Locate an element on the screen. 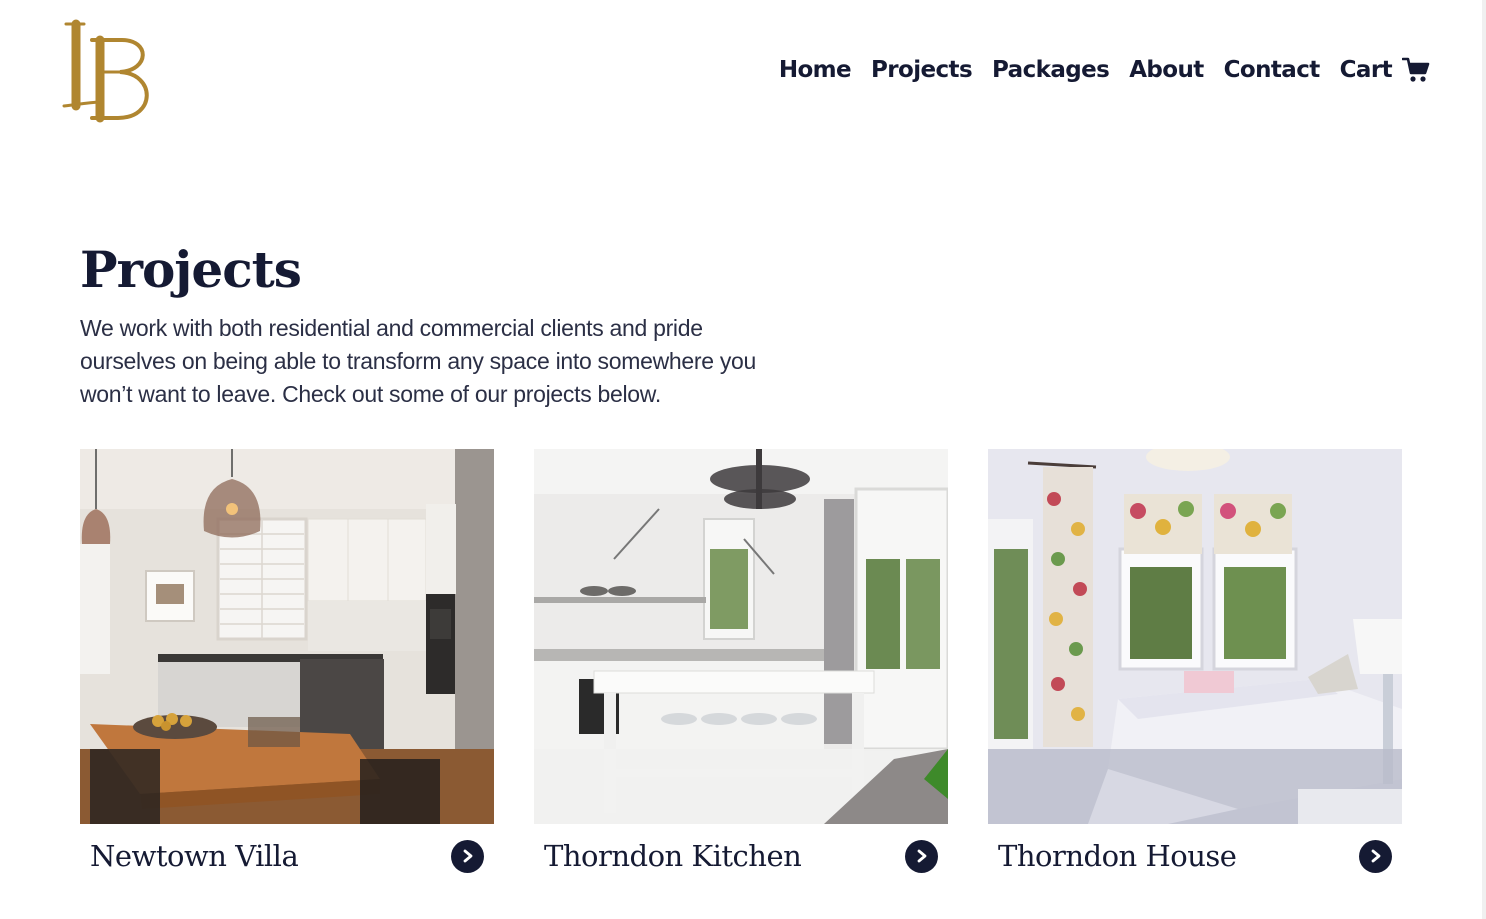  project-card-thorndon-kitchen: Thorndon Kitchen is located at coordinates (741, 668).